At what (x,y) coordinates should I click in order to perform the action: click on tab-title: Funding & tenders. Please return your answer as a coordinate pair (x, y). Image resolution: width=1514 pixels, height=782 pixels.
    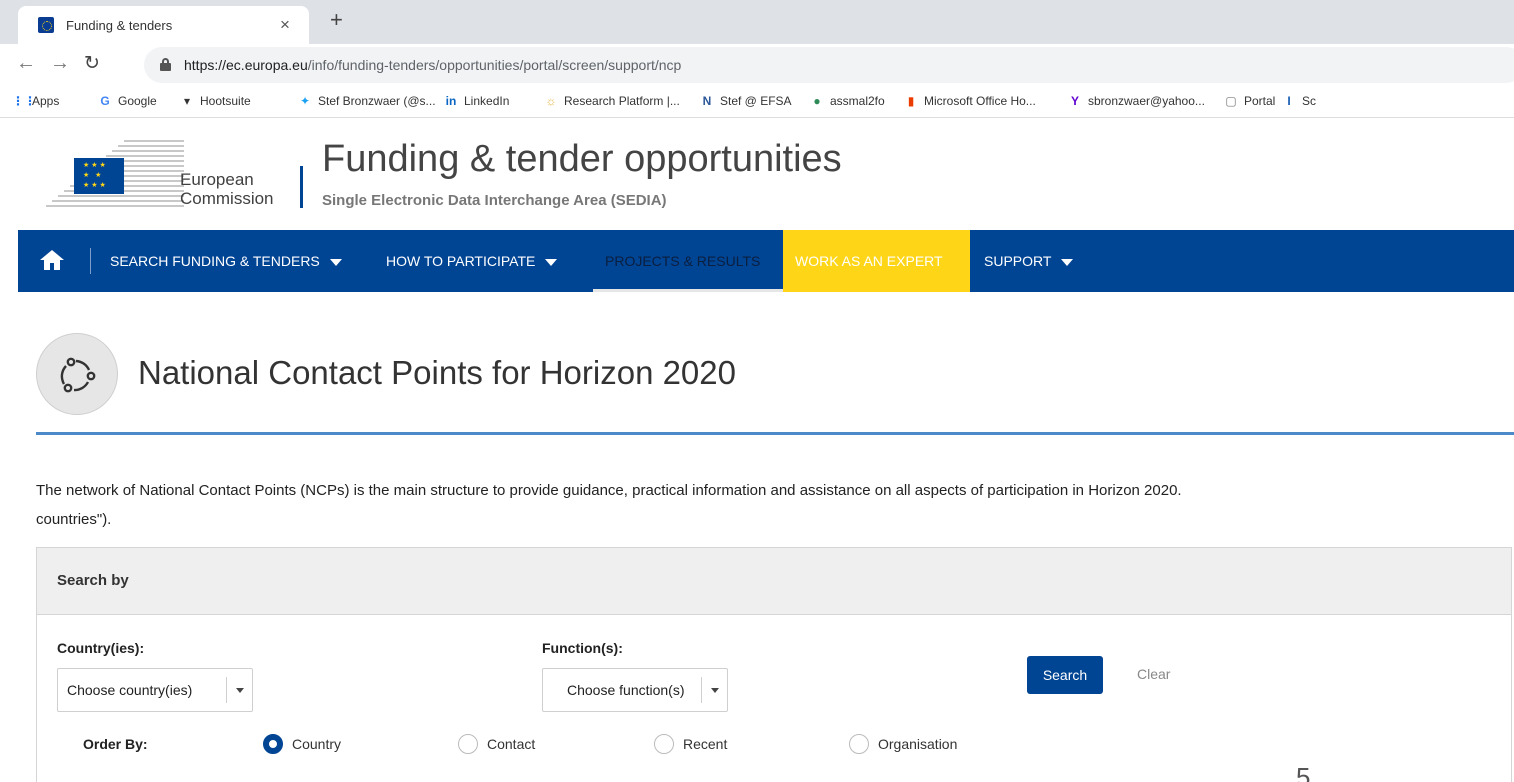
    Looking at the image, I should click on (119, 25).